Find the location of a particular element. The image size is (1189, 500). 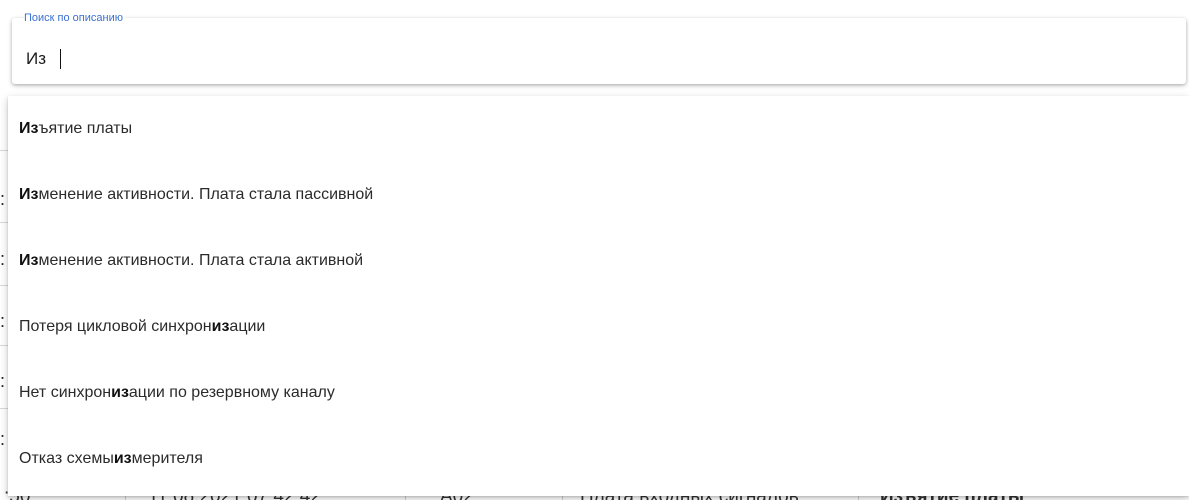

text-caret is located at coordinates (60, 59).